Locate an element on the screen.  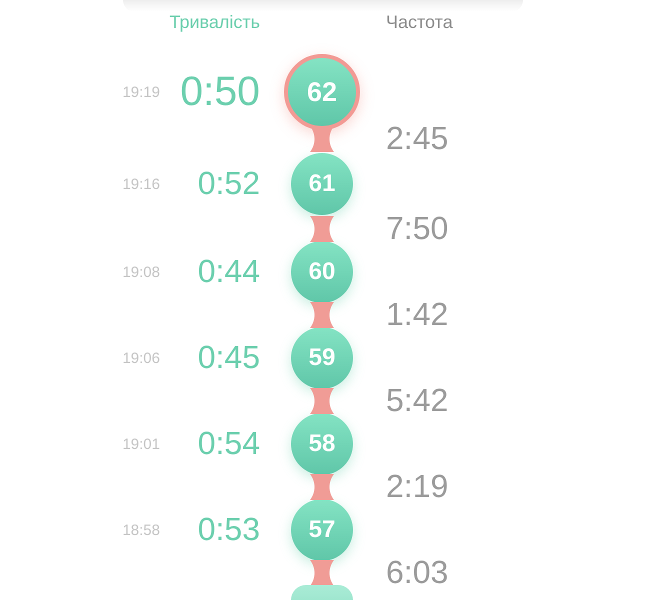
contraction-number-circle: 58 is located at coordinates (322, 444).